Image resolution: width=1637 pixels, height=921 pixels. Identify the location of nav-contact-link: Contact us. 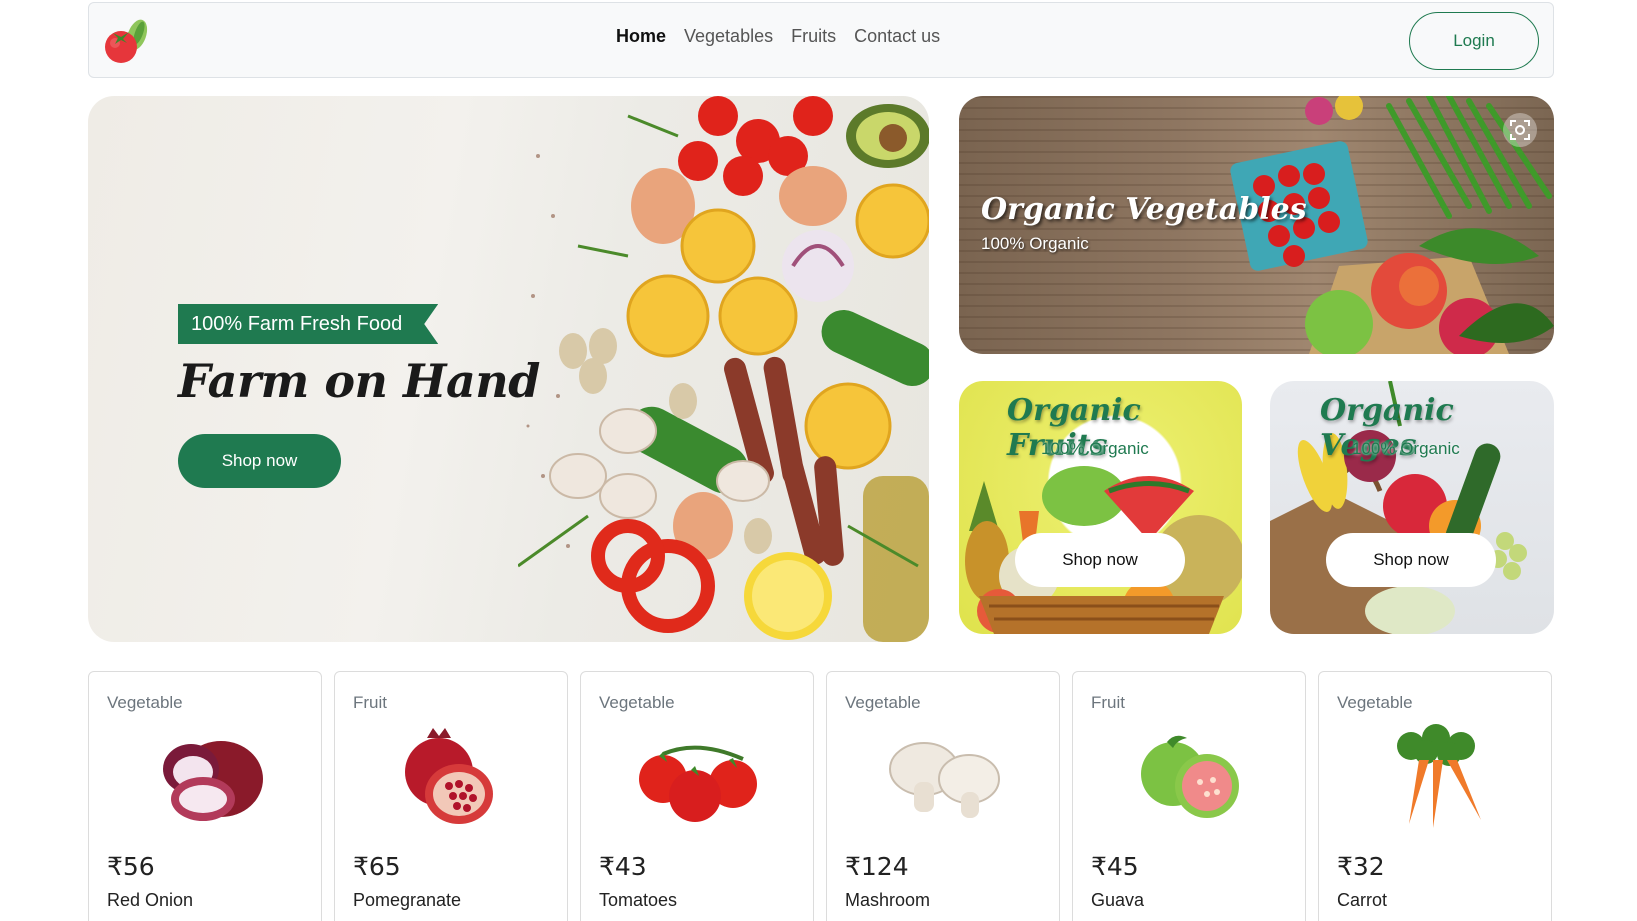
(897, 36).